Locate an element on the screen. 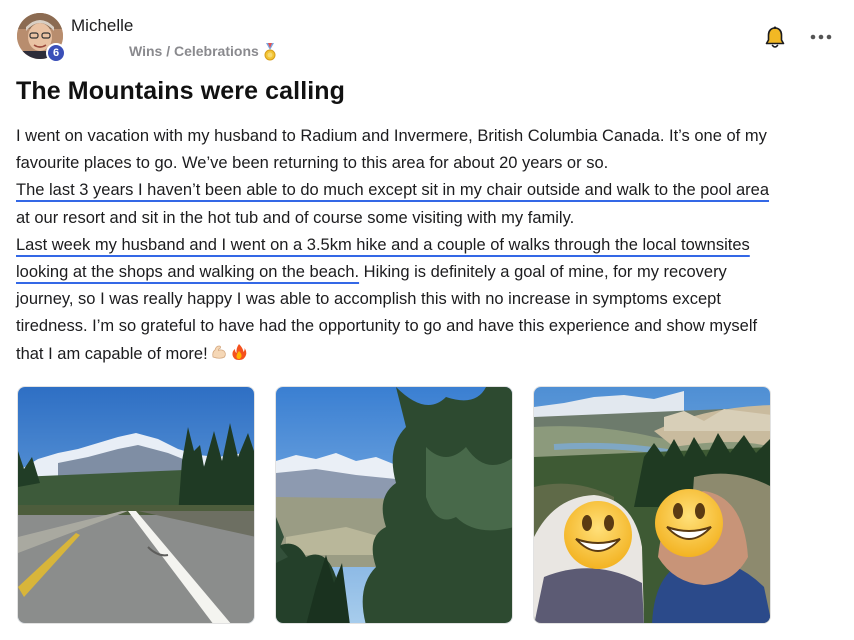 The image size is (854, 640). photo-mountain-valley-trees is located at coordinates (394, 505).